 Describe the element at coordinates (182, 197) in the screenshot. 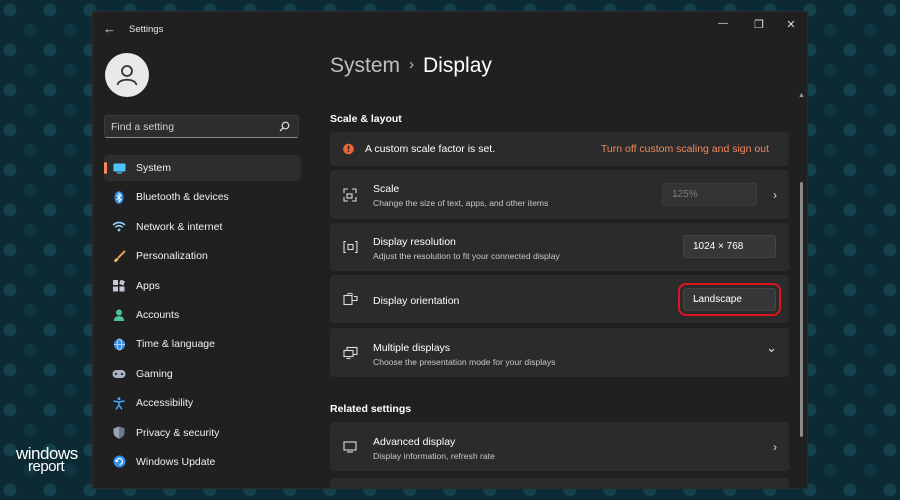

I see `sidebar-item-label: Bluetooth & devices` at that location.